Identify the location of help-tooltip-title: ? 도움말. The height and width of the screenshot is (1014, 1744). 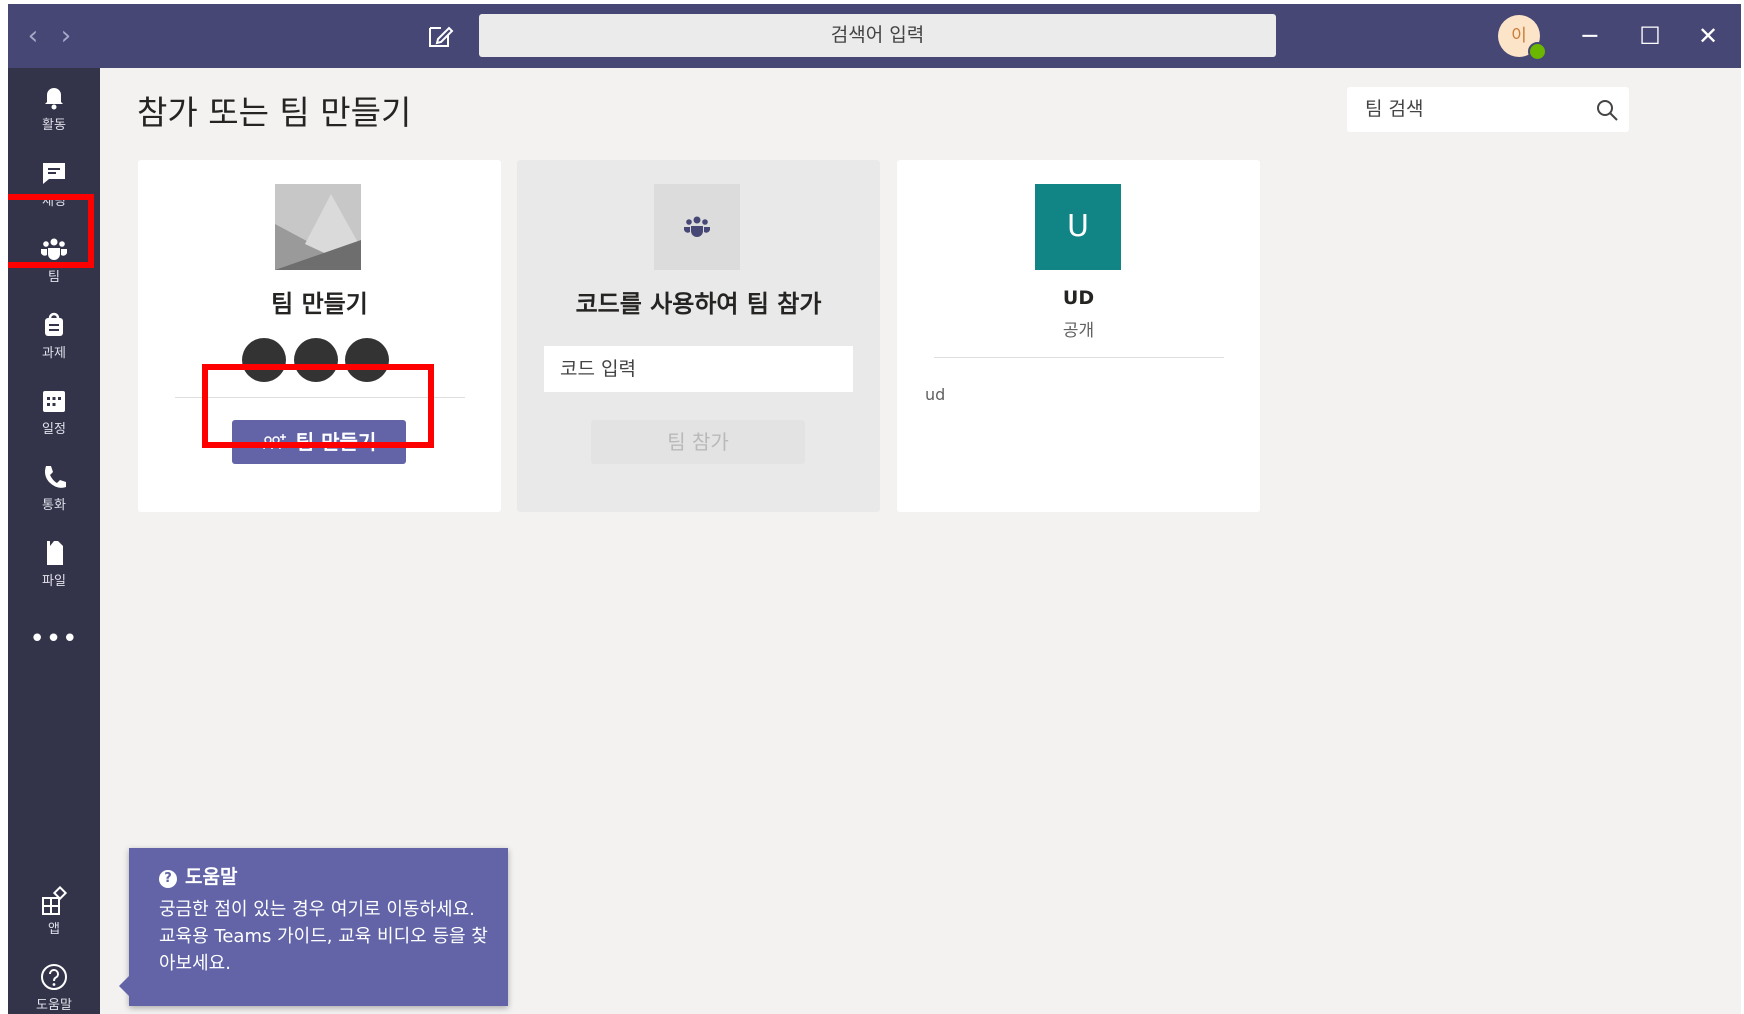
(198, 875).